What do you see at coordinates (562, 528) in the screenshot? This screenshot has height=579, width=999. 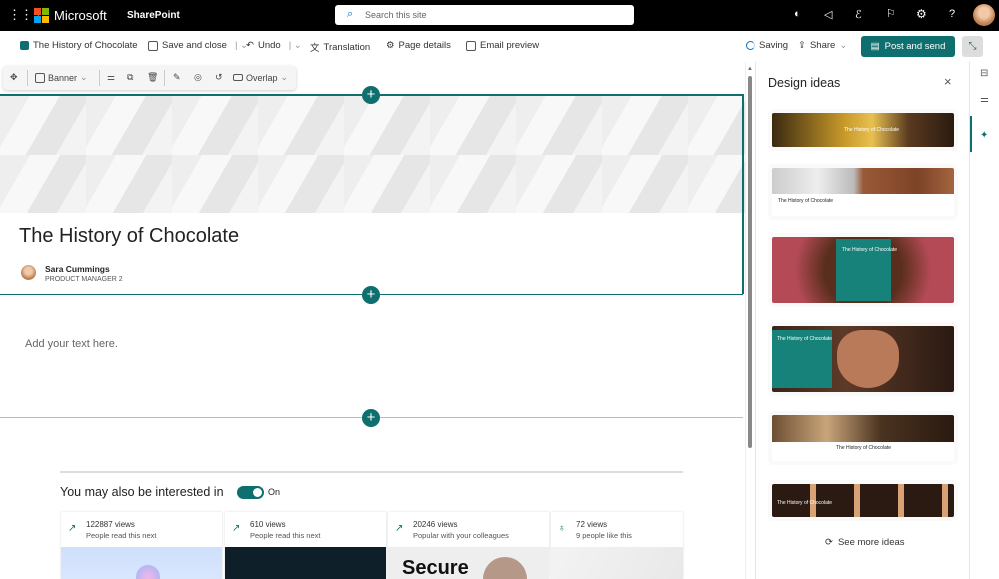 I see `like-icon: ♁` at bounding box center [562, 528].